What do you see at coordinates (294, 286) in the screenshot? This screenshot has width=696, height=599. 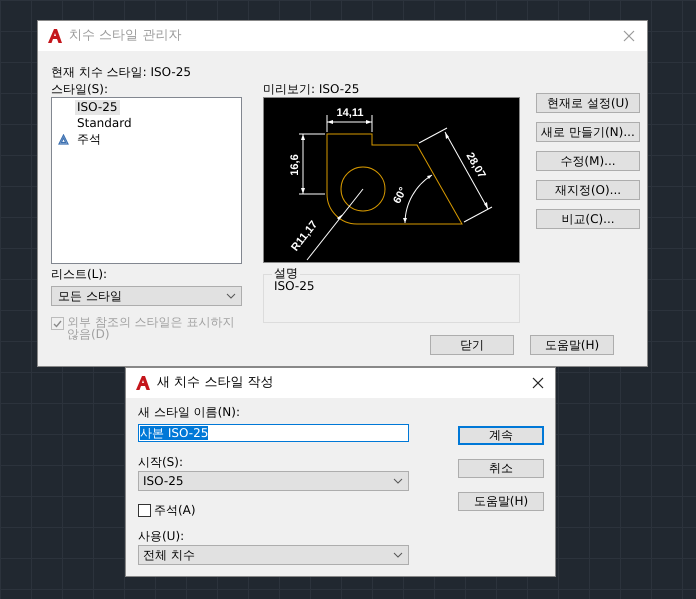 I see `description-text: ISO-25` at bounding box center [294, 286].